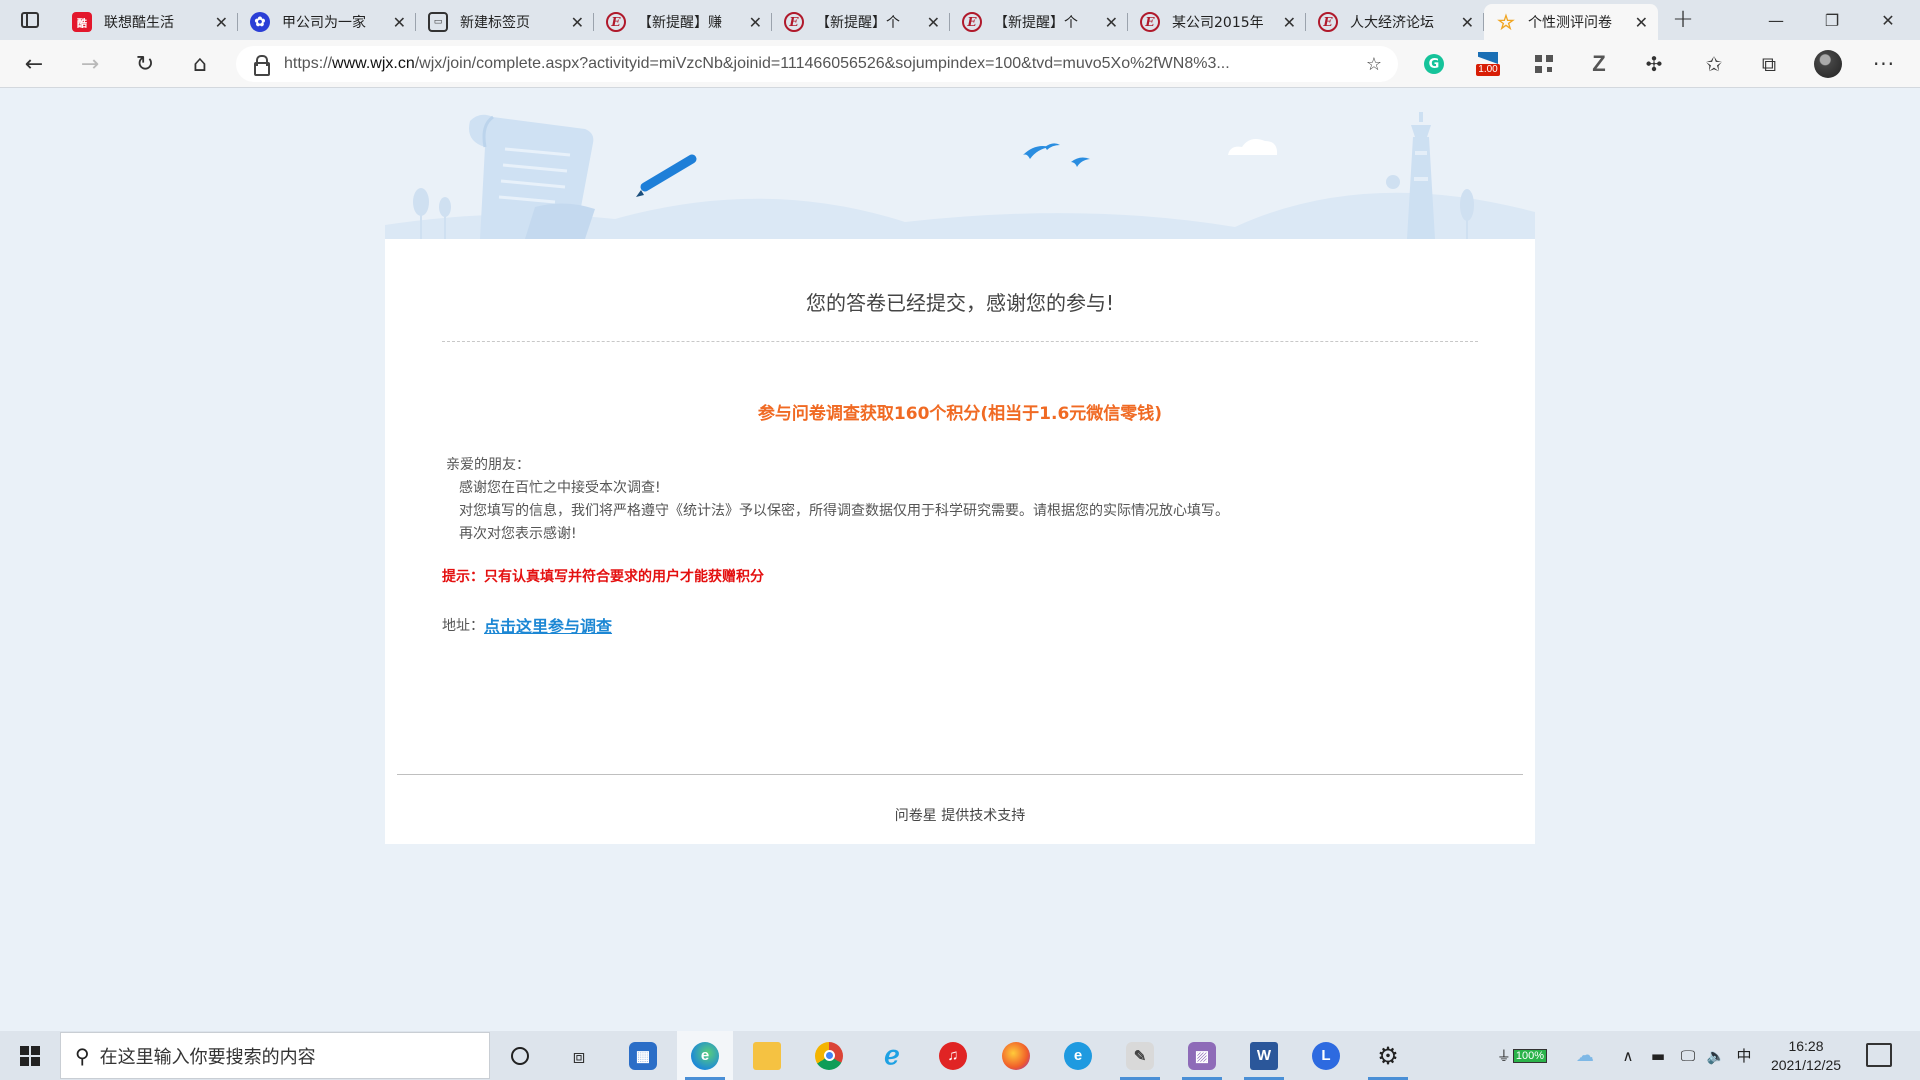  What do you see at coordinates (1326, 1055) in the screenshot?
I see `taskbar-app-l: L` at bounding box center [1326, 1055].